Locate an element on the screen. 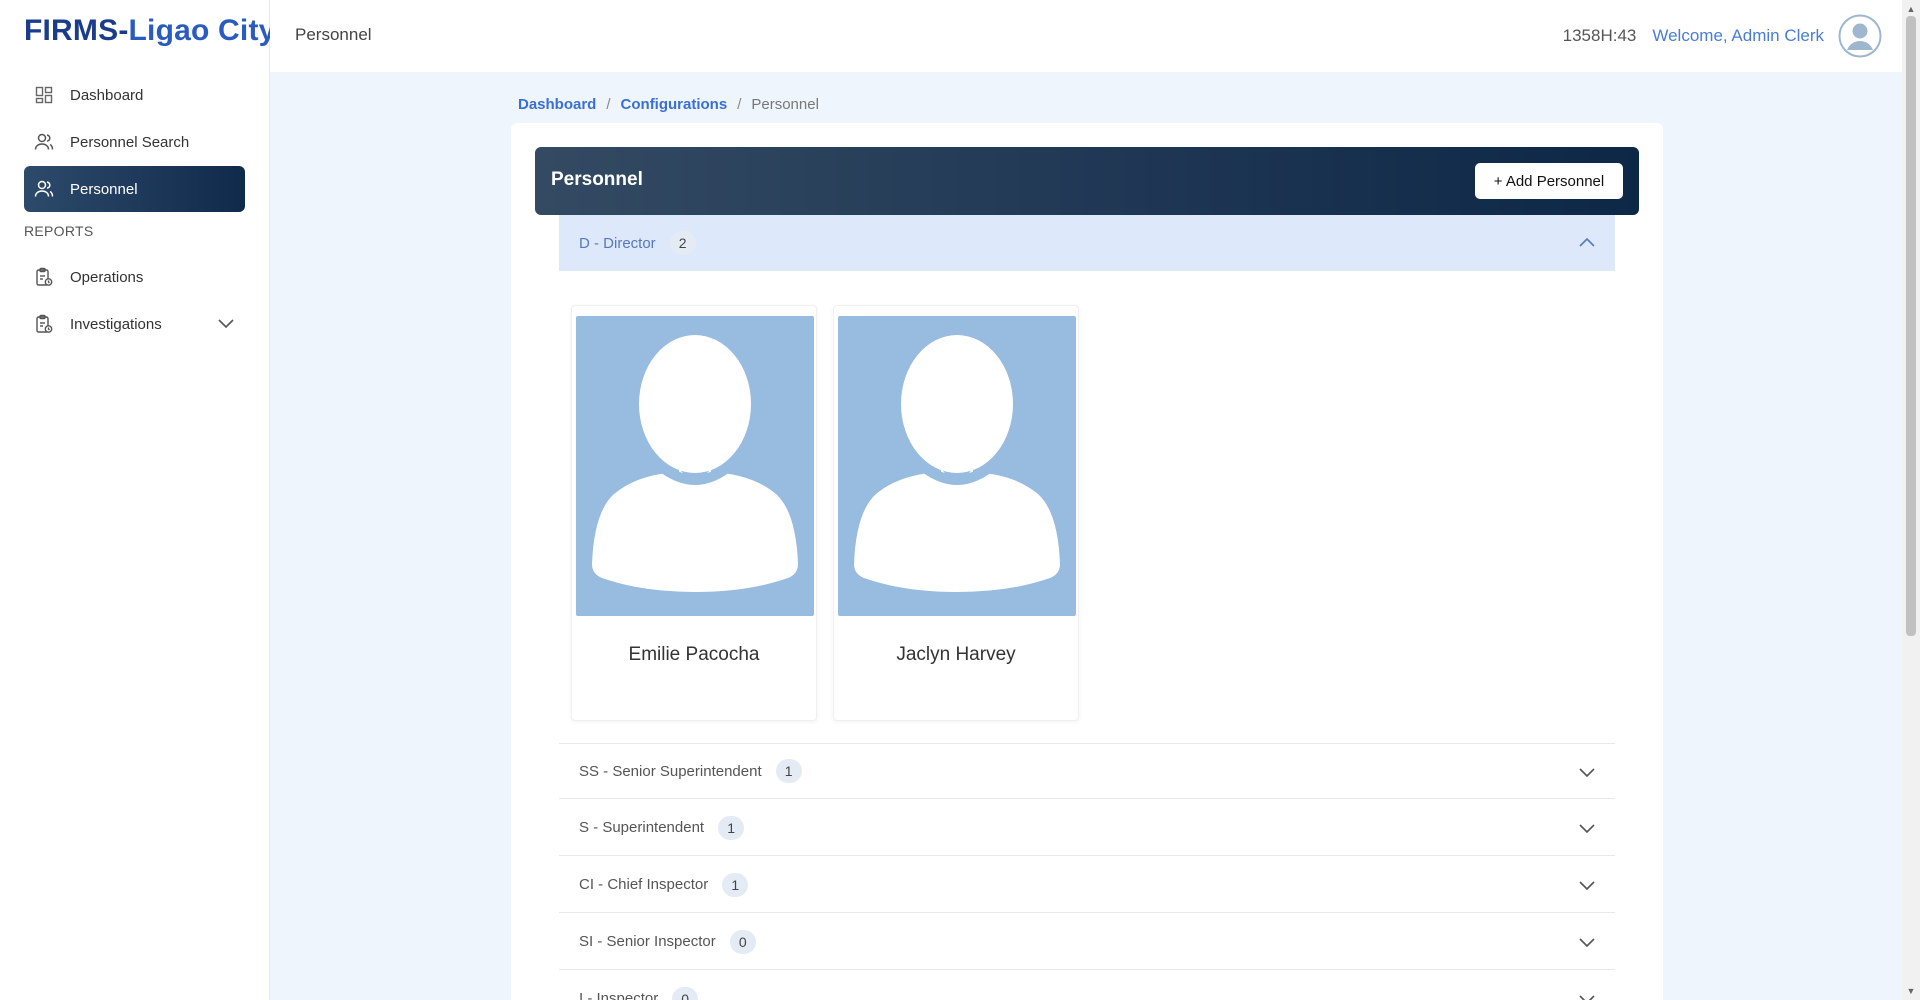 The width and height of the screenshot is (1920, 1000). group-header-senior-superintendent: SS - Senior Superintendent 1 is located at coordinates (1087, 771).